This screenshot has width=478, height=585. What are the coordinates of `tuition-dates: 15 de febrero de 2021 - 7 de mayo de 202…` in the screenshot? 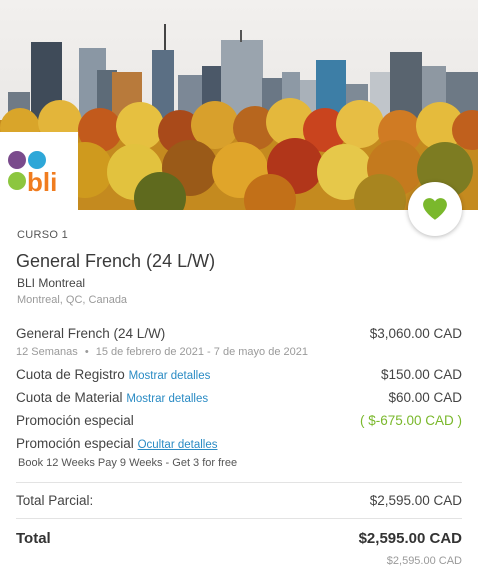 It's located at (201, 352).